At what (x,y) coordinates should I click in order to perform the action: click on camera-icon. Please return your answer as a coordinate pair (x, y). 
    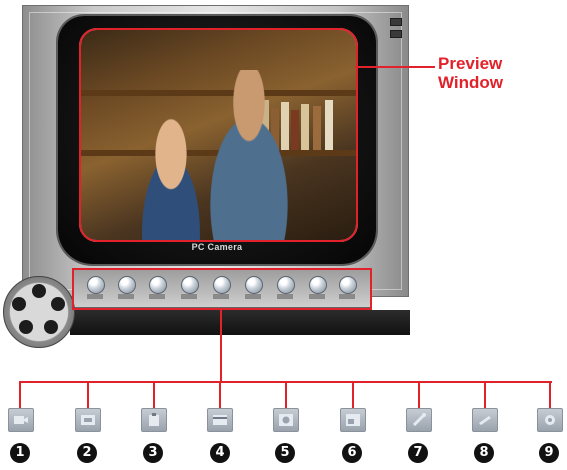
    Looking at the image, I should click on (21, 420).